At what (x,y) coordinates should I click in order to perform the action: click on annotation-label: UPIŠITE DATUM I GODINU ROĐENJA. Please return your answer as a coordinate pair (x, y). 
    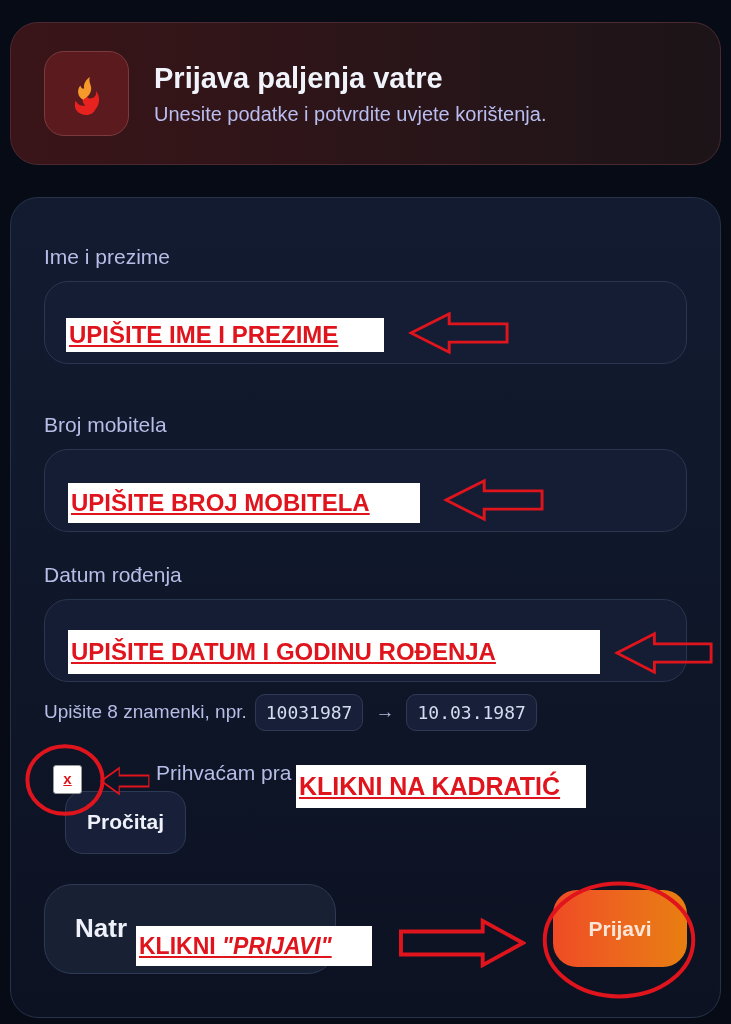
    Looking at the image, I should click on (334, 652).